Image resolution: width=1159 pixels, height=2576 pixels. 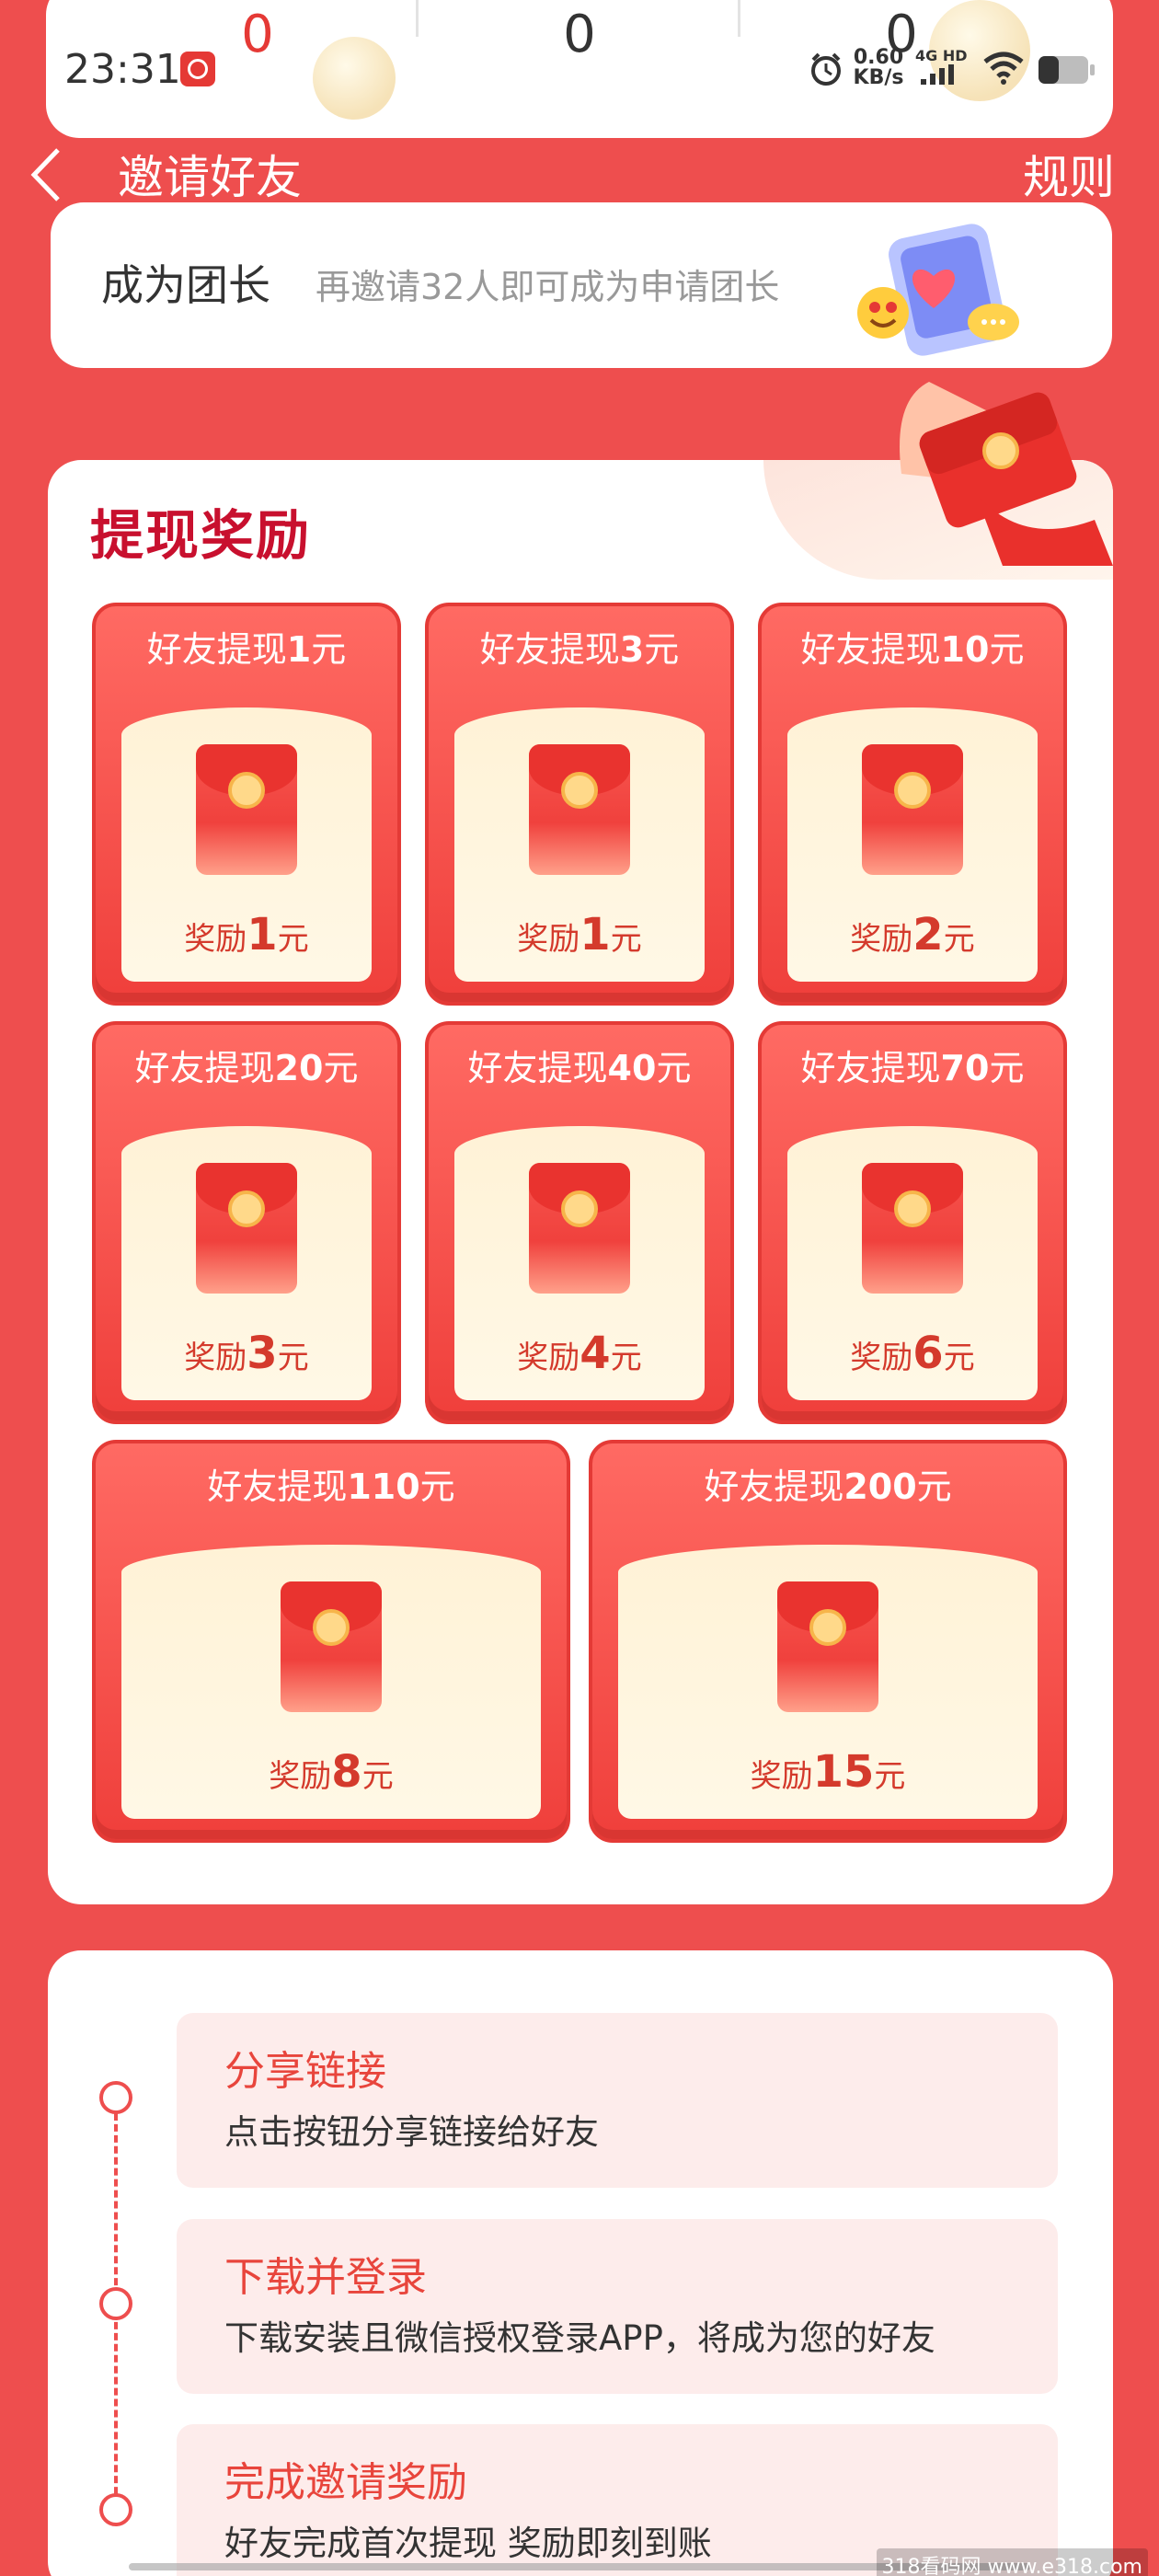 What do you see at coordinates (938, 290) in the screenshot?
I see `phone-heart-icon` at bounding box center [938, 290].